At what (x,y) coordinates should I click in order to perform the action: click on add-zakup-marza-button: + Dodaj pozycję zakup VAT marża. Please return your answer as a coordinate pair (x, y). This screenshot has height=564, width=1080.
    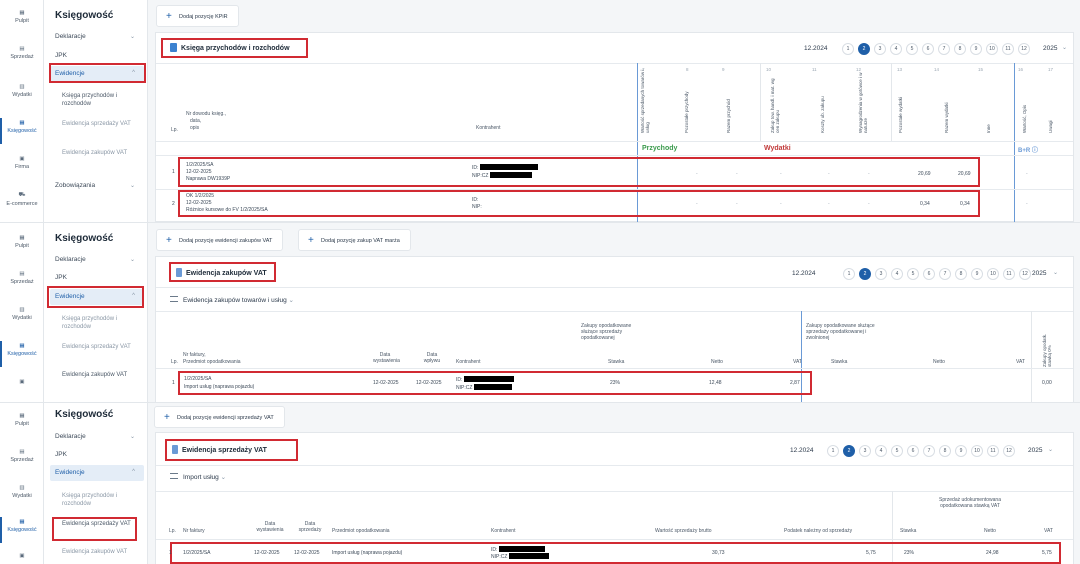
    Looking at the image, I should click on (354, 240).